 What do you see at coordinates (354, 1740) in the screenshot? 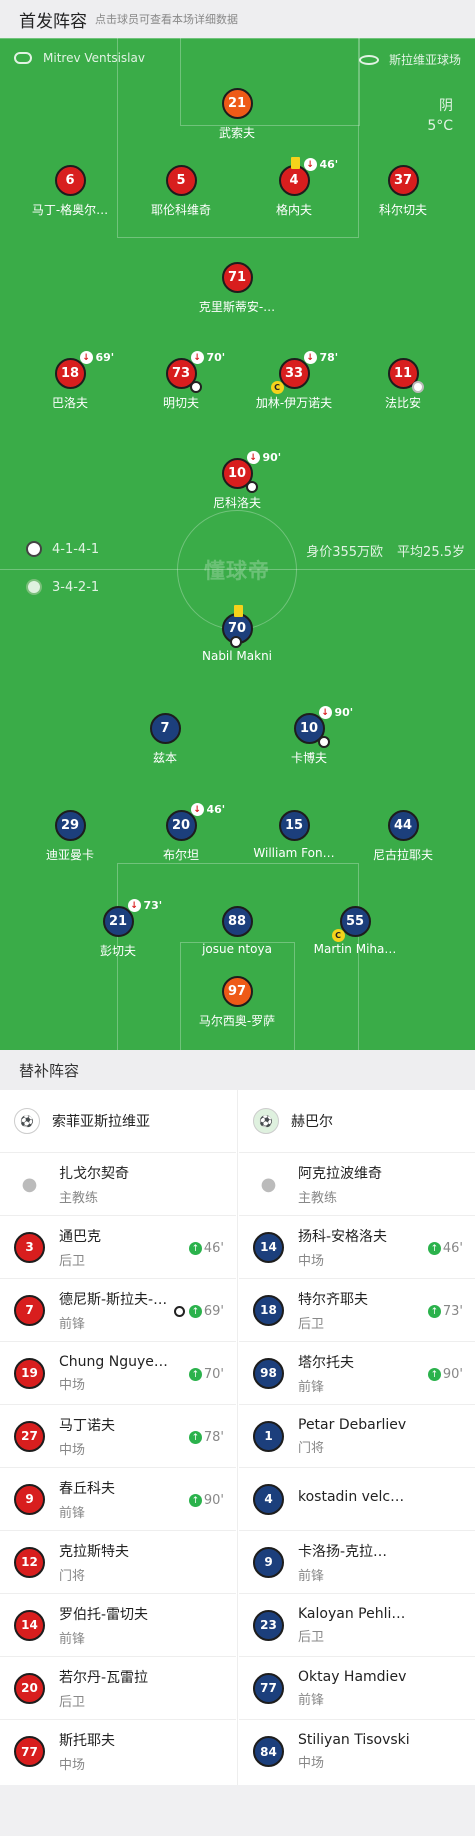
I see `bench-name: Stiliyan Tisovski` at bounding box center [354, 1740].